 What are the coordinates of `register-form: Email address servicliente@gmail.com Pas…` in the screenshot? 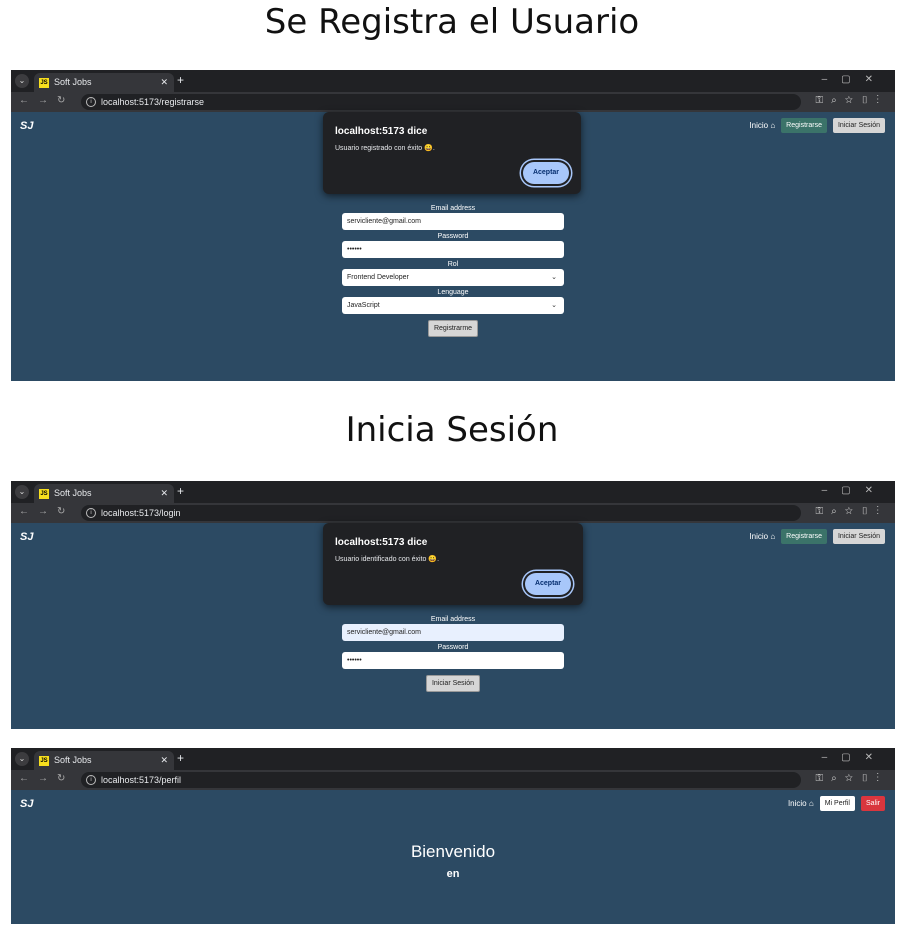 It's located at (453, 270).